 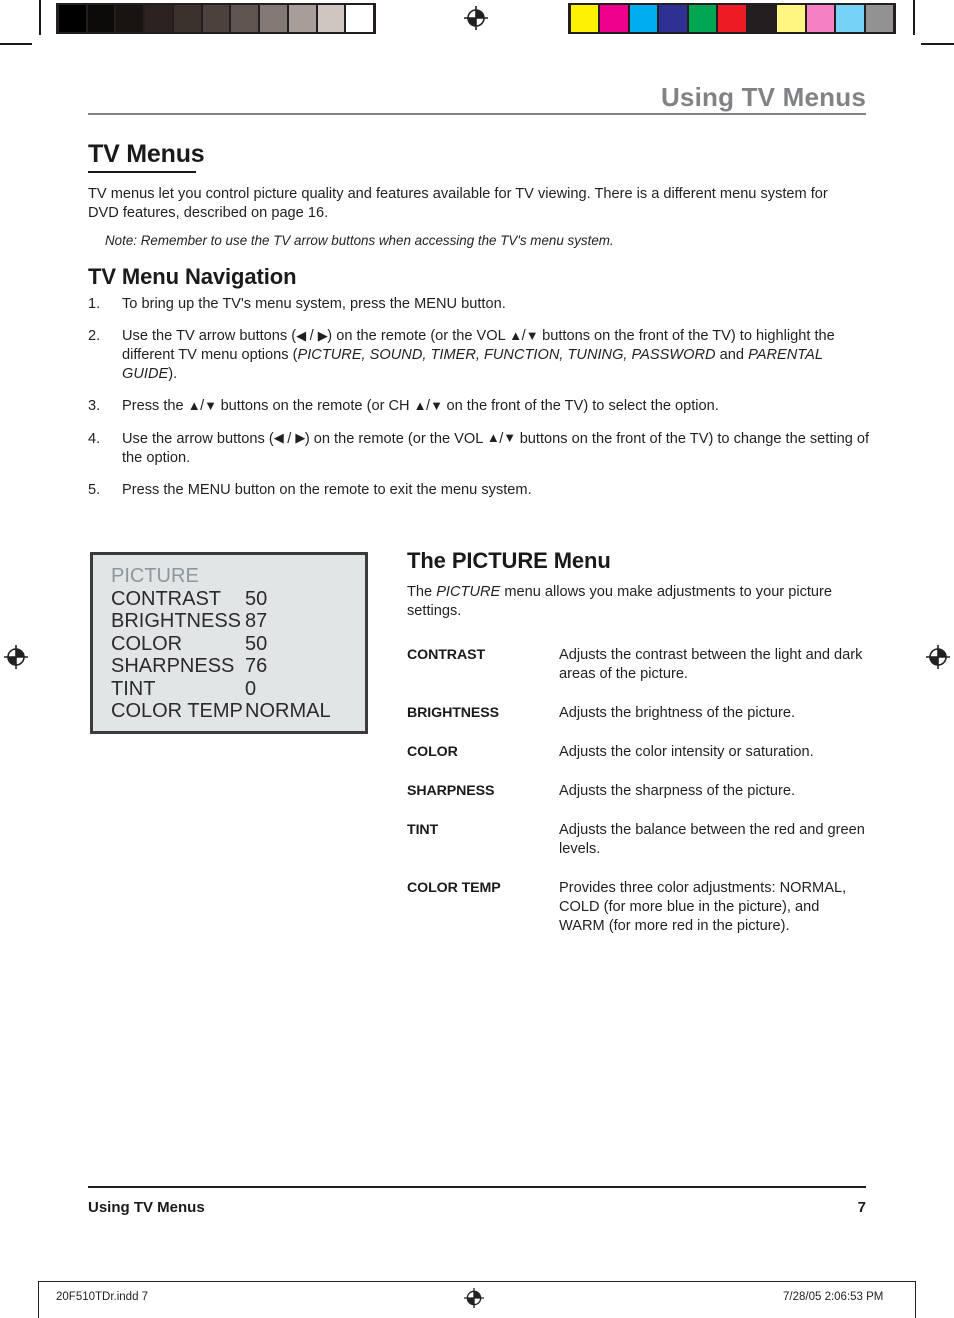 I want to click on picture-menu-row: COLOR 50, so click(x=238, y=644).